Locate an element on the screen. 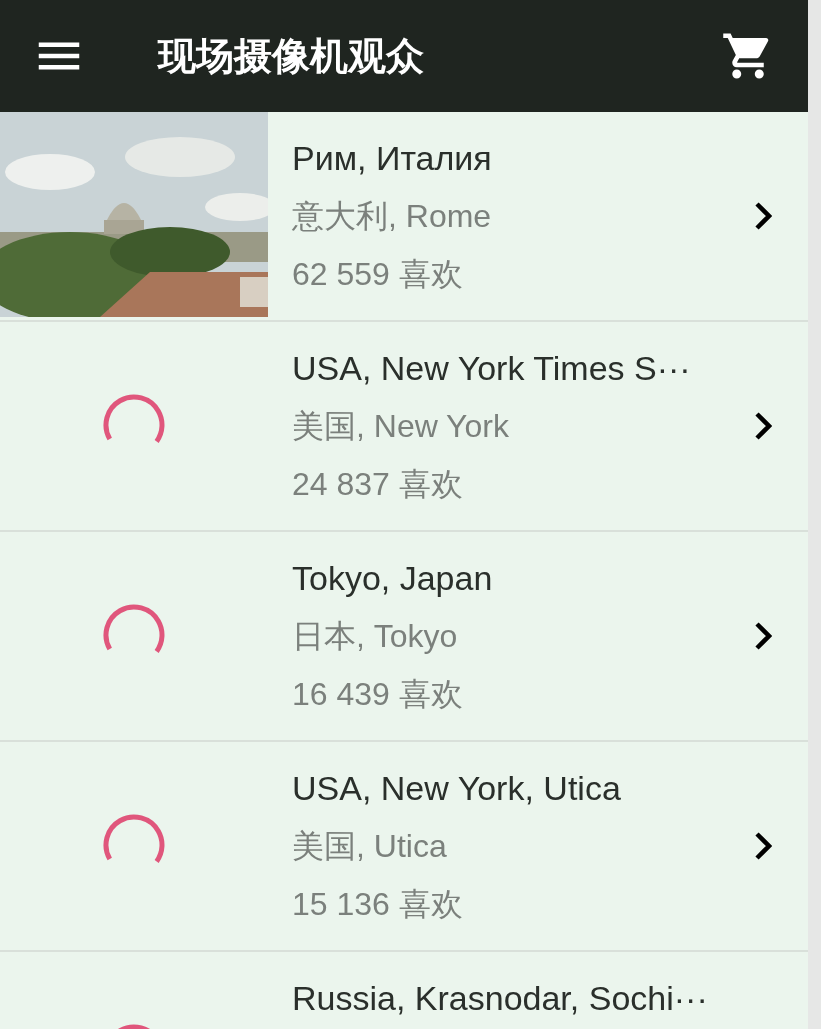 The height and width of the screenshot is (1029, 821). camera-location: 美国, New York is located at coordinates (401, 426).